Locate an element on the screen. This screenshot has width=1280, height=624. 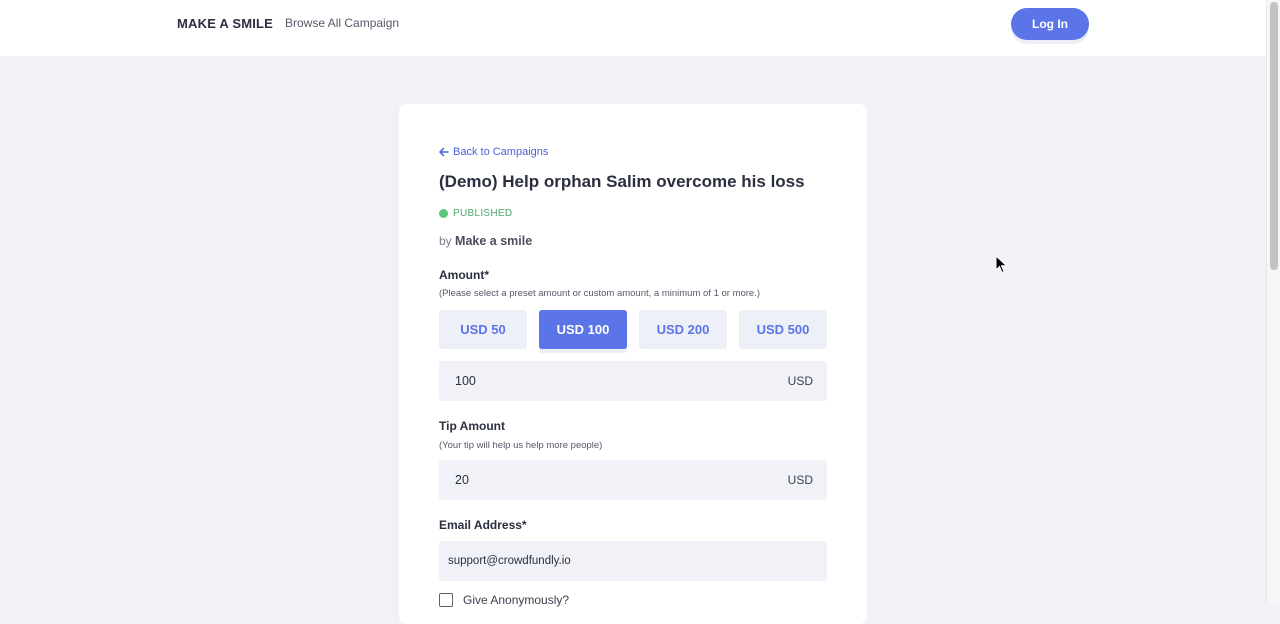
give-anonymously-row: Give Anonymously? is located at coordinates (504, 600).